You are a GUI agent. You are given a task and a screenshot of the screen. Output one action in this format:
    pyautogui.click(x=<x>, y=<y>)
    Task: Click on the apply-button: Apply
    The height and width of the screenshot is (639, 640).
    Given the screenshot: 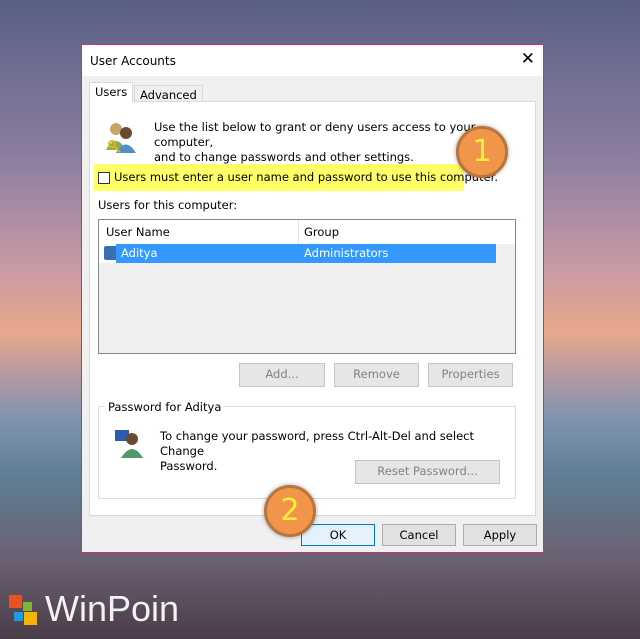 What is the action you would take?
    pyautogui.click(x=500, y=535)
    